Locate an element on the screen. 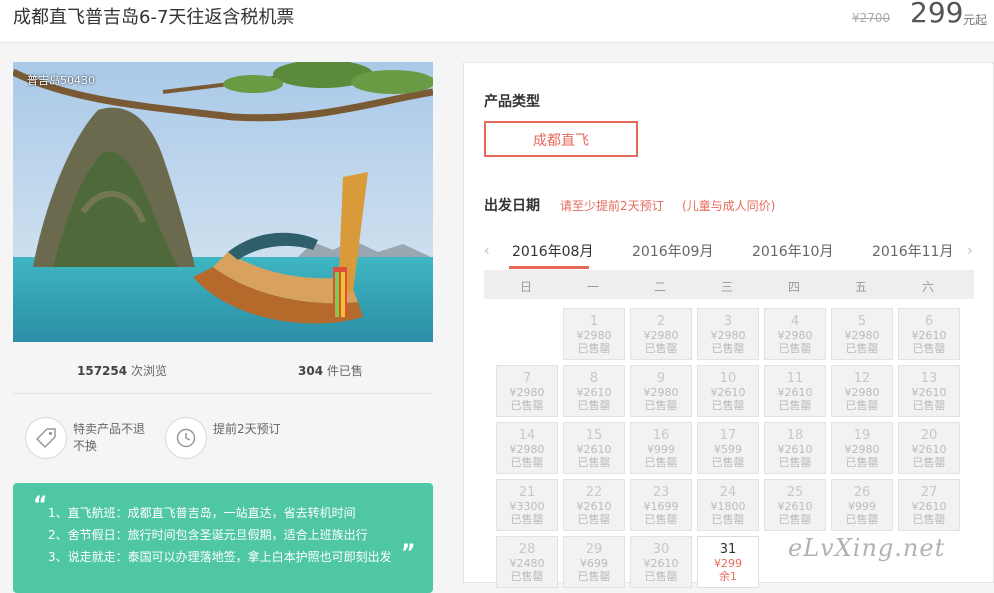  current-price: 299 is located at coordinates (937, 14).